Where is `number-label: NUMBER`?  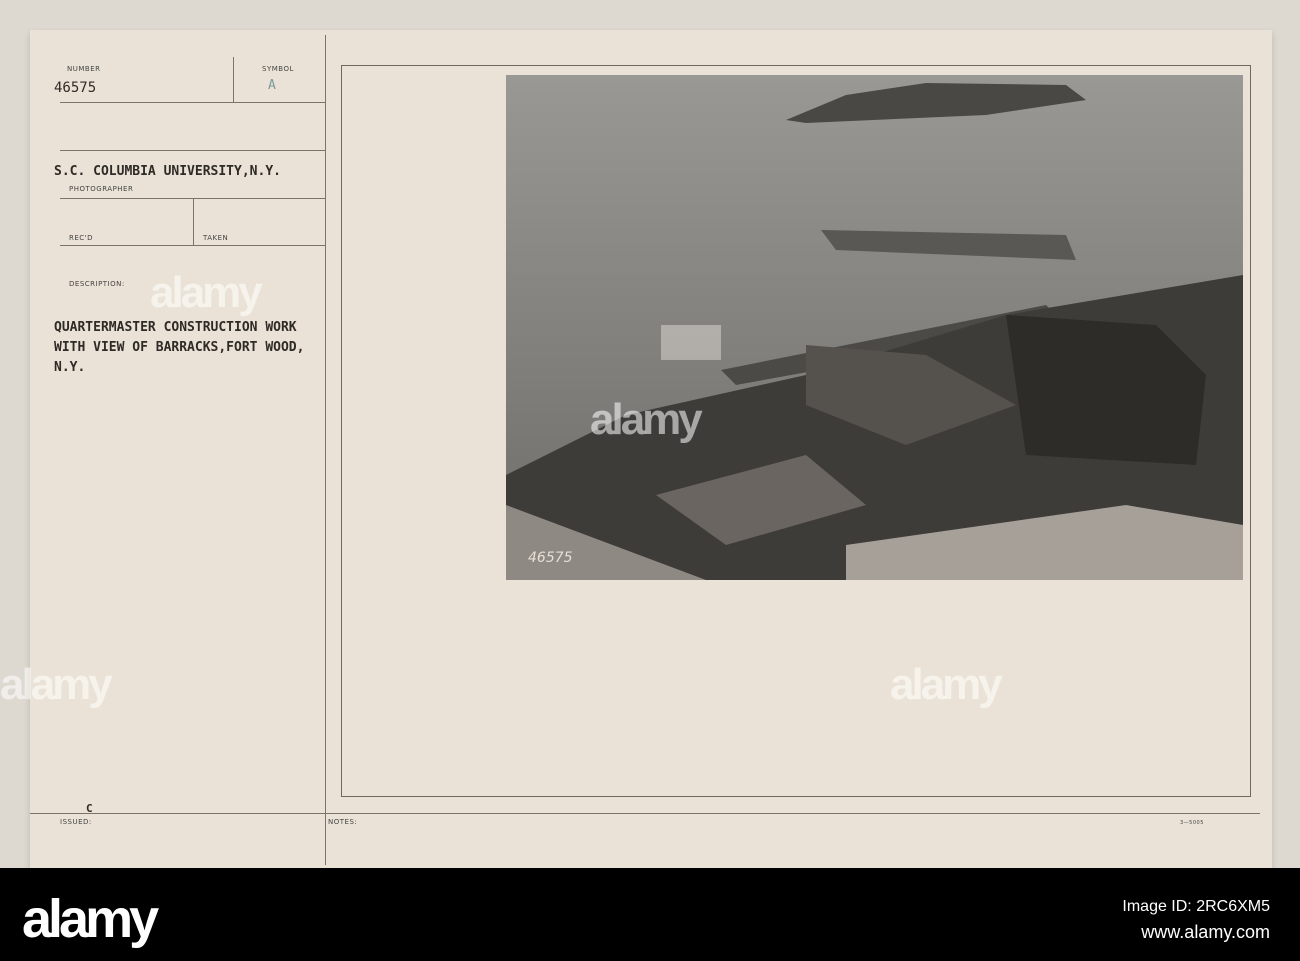
number-label: NUMBER is located at coordinates (84, 69).